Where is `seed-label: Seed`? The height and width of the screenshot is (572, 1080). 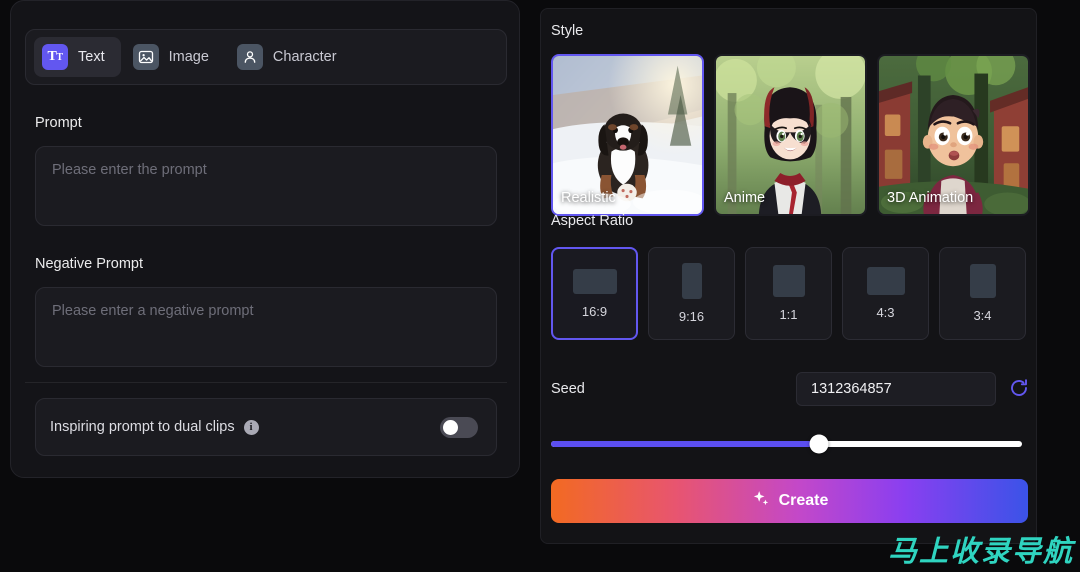 seed-label: Seed is located at coordinates (568, 389).